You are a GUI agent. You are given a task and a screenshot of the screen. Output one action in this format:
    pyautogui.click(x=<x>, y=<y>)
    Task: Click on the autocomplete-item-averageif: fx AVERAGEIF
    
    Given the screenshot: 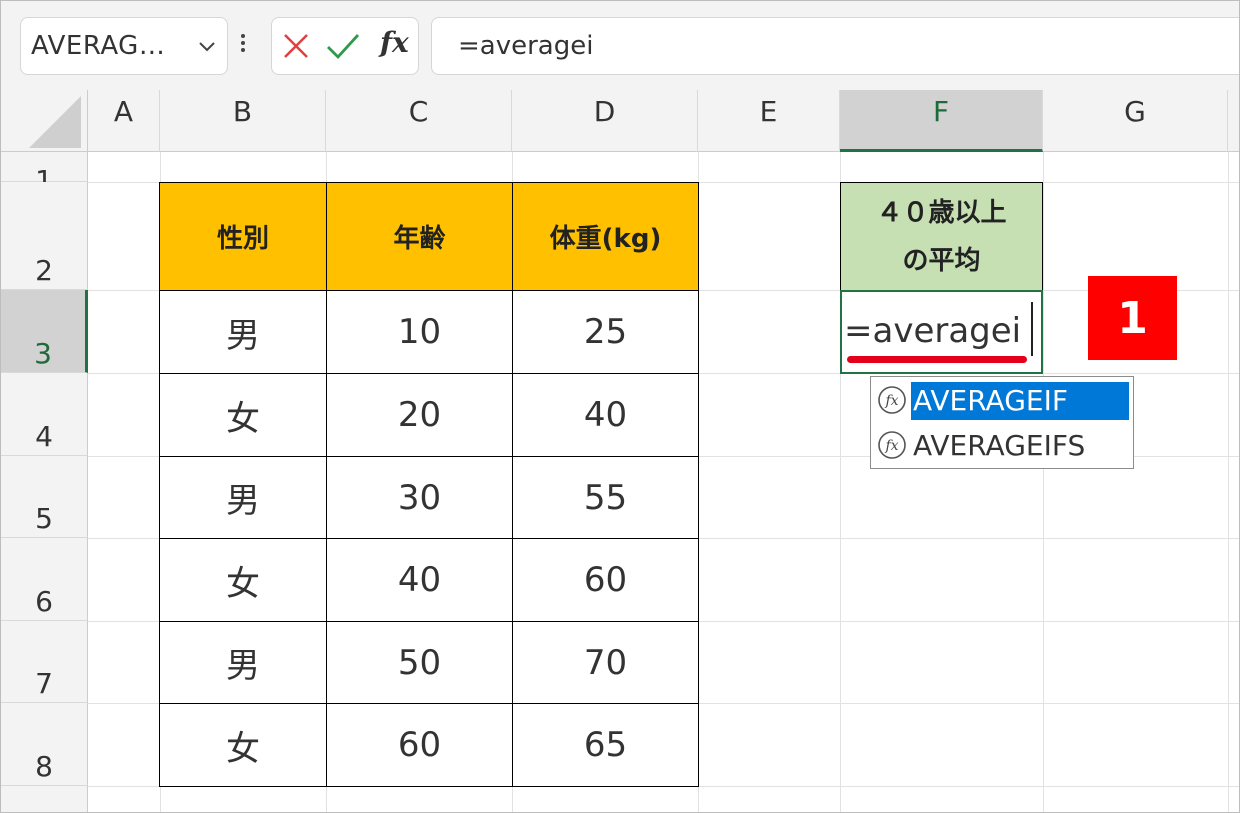 What is the action you would take?
    pyautogui.click(x=1002, y=400)
    